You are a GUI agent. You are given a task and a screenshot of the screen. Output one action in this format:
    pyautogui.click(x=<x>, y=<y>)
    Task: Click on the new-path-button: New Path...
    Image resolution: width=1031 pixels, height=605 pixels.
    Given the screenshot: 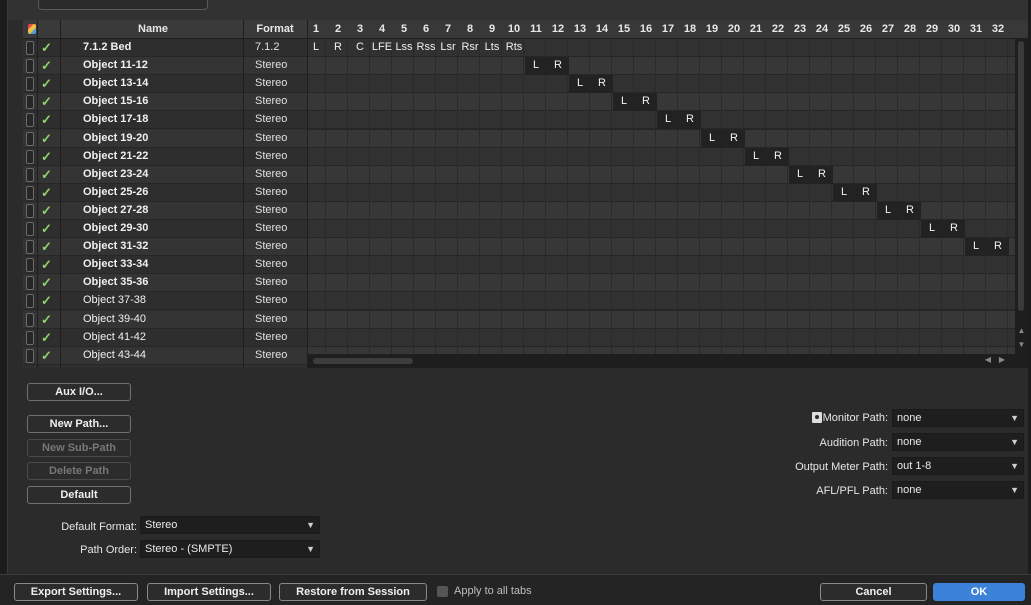 What is the action you would take?
    pyautogui.click(x=79, y=424)
    